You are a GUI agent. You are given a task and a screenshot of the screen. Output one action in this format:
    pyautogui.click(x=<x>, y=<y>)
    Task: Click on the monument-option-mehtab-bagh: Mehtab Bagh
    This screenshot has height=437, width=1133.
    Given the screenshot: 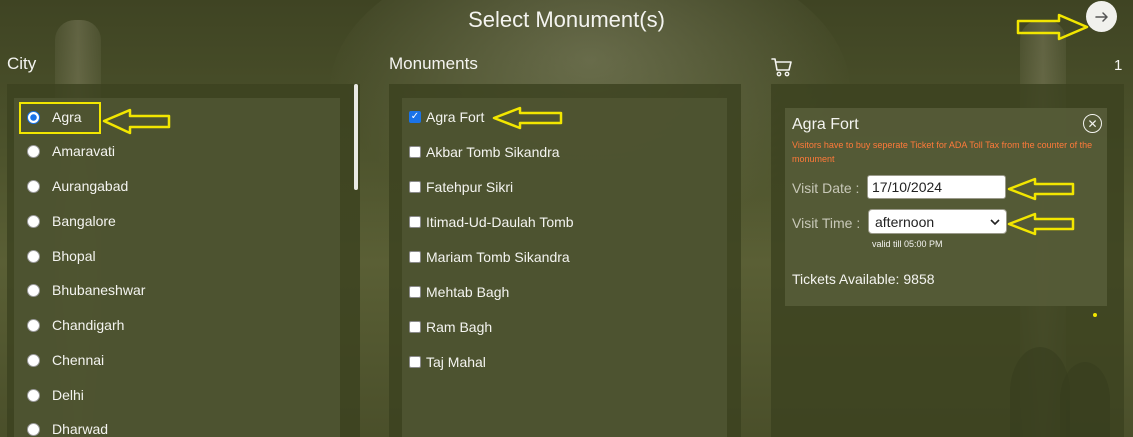 What is the action you would take?
    pyautogui.click(x=459, y=292)
    